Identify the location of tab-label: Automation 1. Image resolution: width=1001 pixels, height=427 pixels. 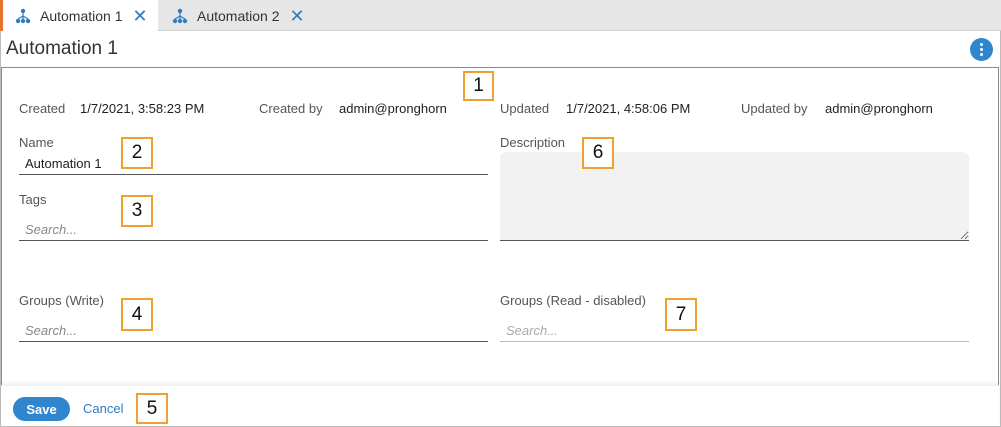
(81, 15).